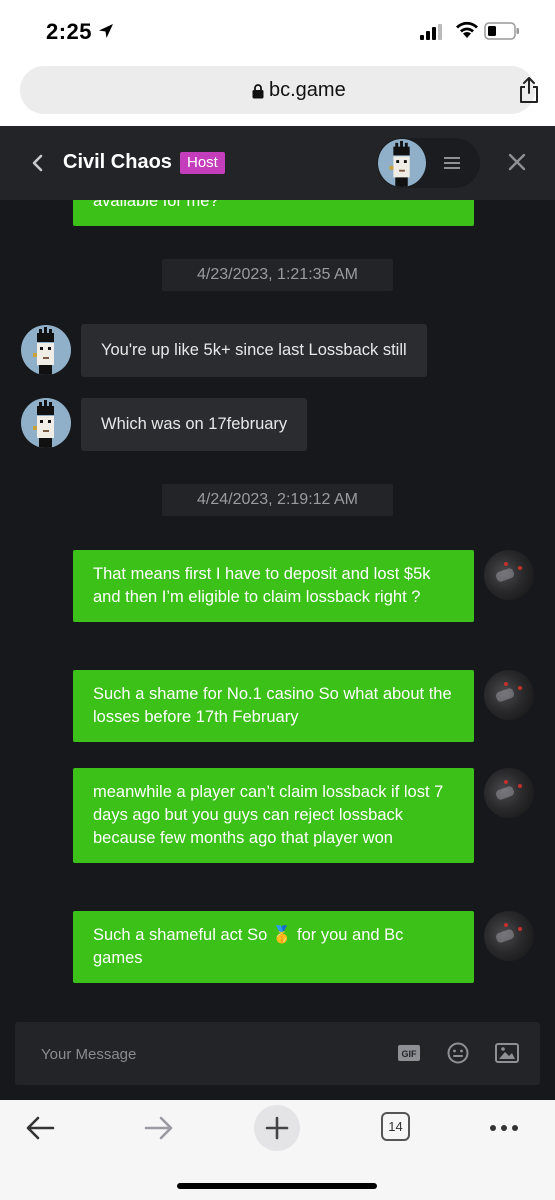 This screenshot has height=1200, width=555. I want to click on share-icon, so click(529, 90).